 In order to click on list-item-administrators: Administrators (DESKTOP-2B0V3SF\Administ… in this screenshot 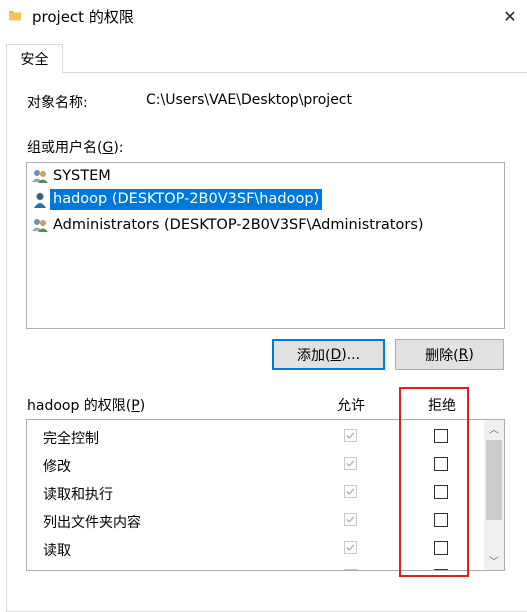, I will do `click(227, 224)`.